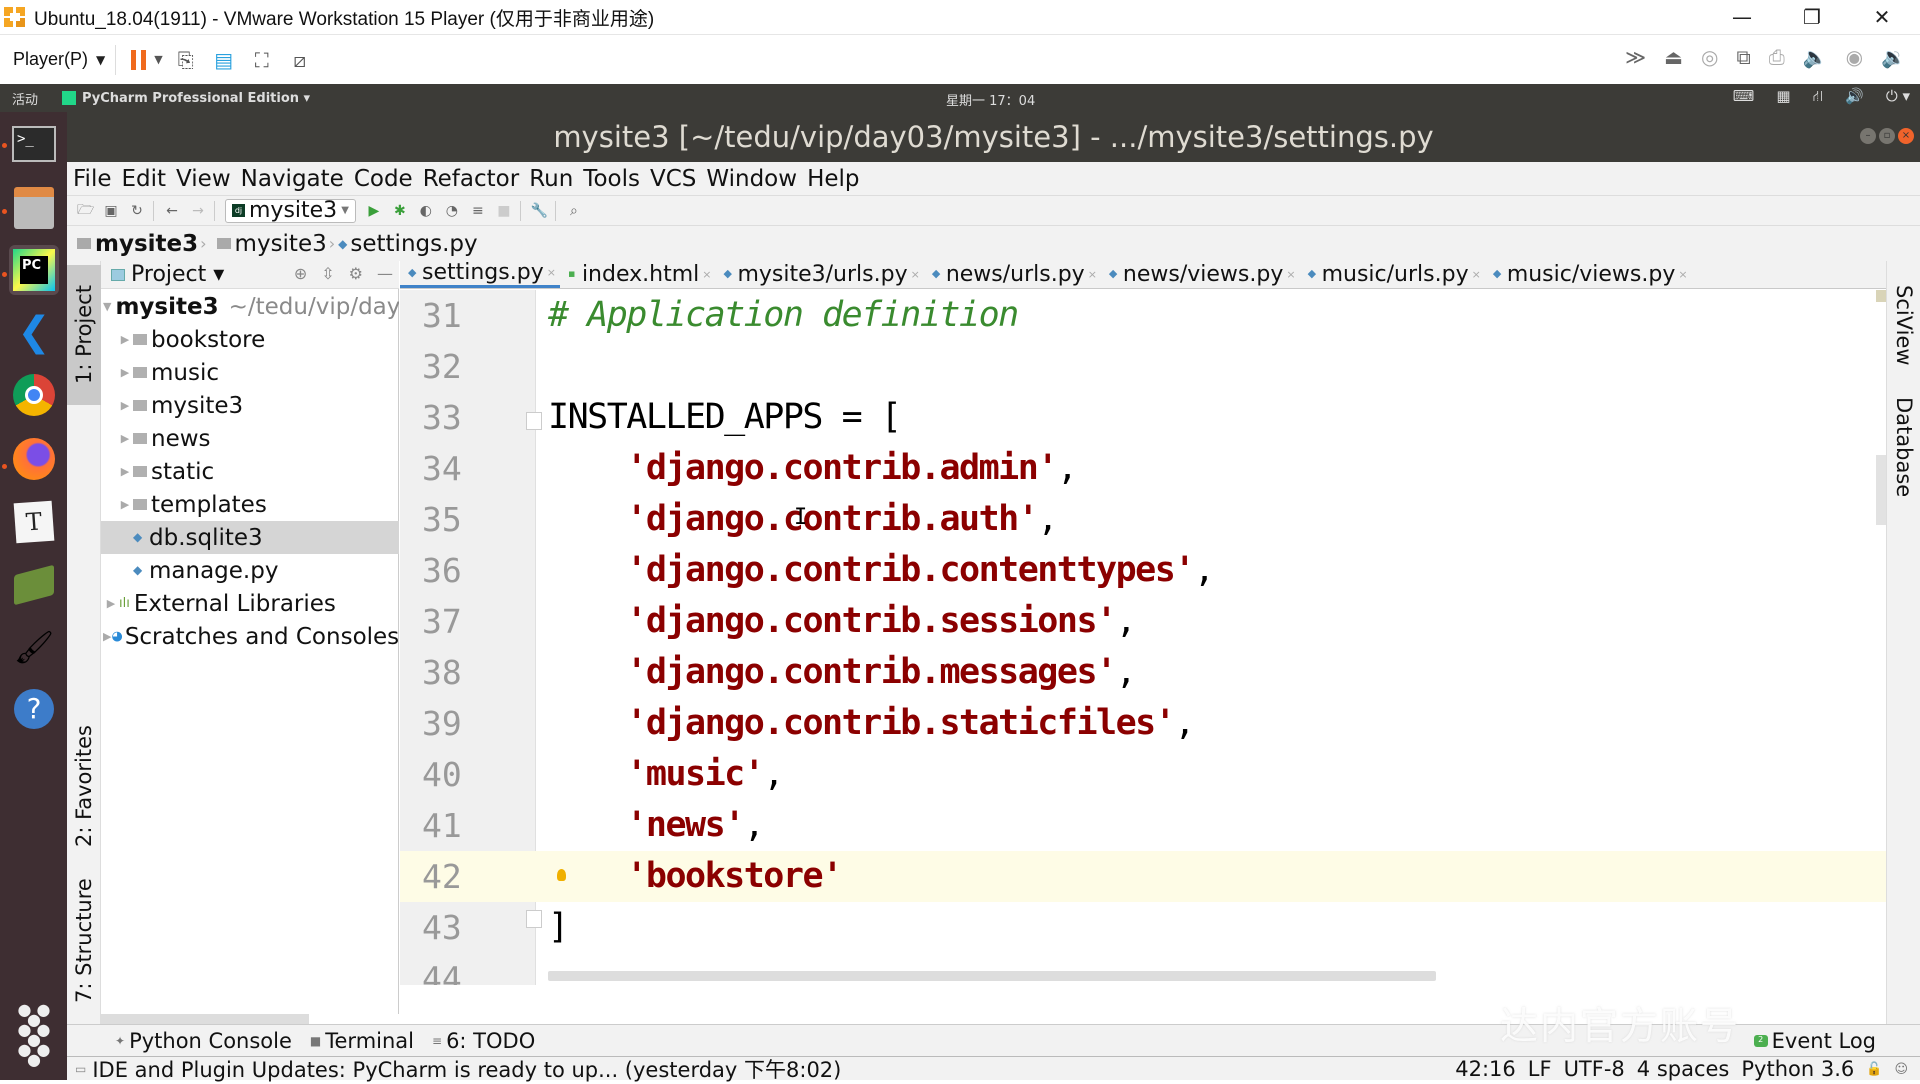 Image resolution: width=1920 pixels, height=1084 pixels. Describe the element at coordinates (186, 60) in the screenshot. I see `send-ctrl-alt-del-icon: ⎘` at that location.